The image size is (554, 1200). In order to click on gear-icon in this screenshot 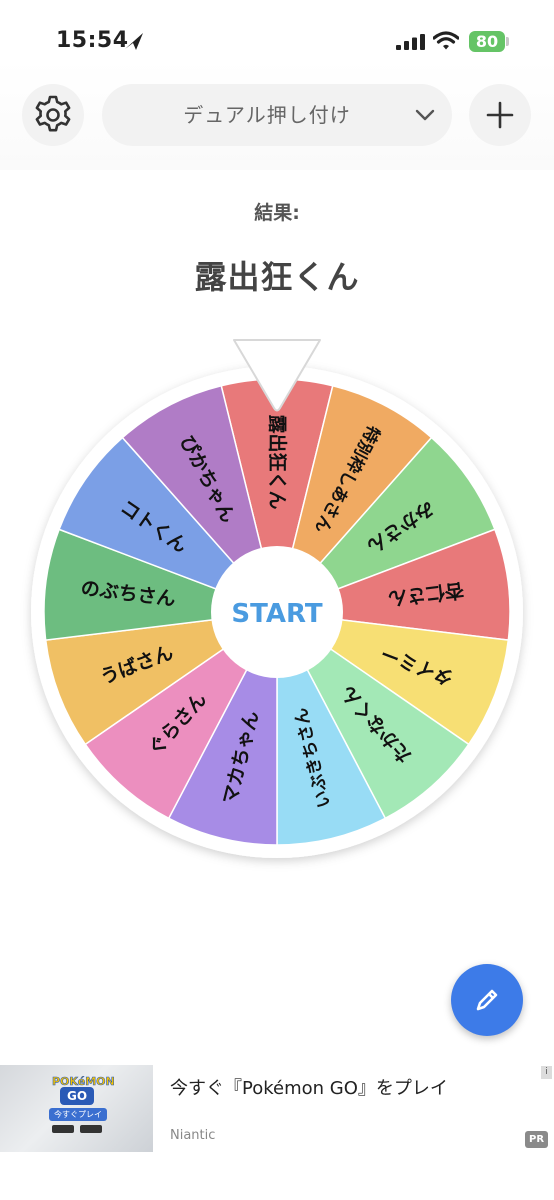, I will do `click(53, 113)`.